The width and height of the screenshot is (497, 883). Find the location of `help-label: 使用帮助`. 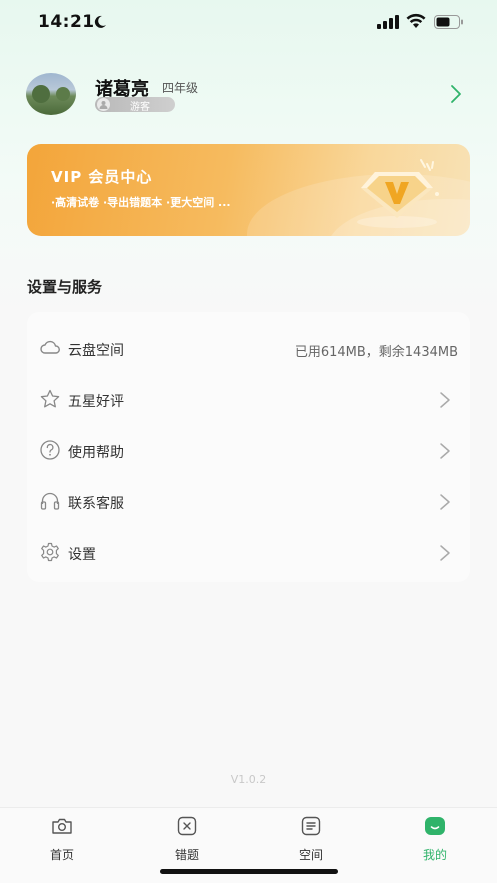

help-label: 使用帮助 is located at coordinates (96, 453).